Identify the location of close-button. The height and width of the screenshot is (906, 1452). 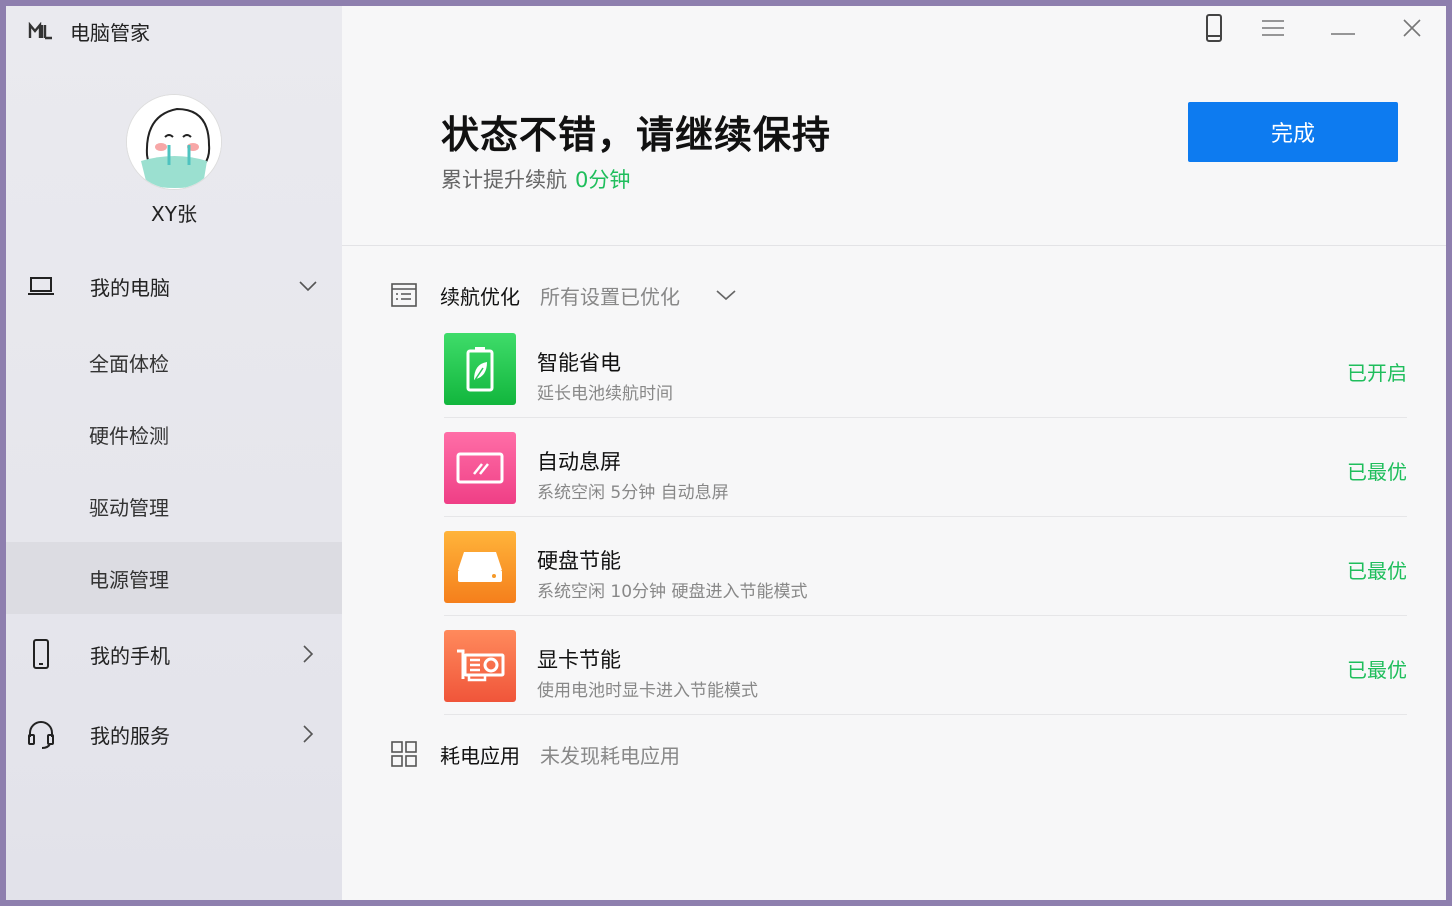
(1412, 30).